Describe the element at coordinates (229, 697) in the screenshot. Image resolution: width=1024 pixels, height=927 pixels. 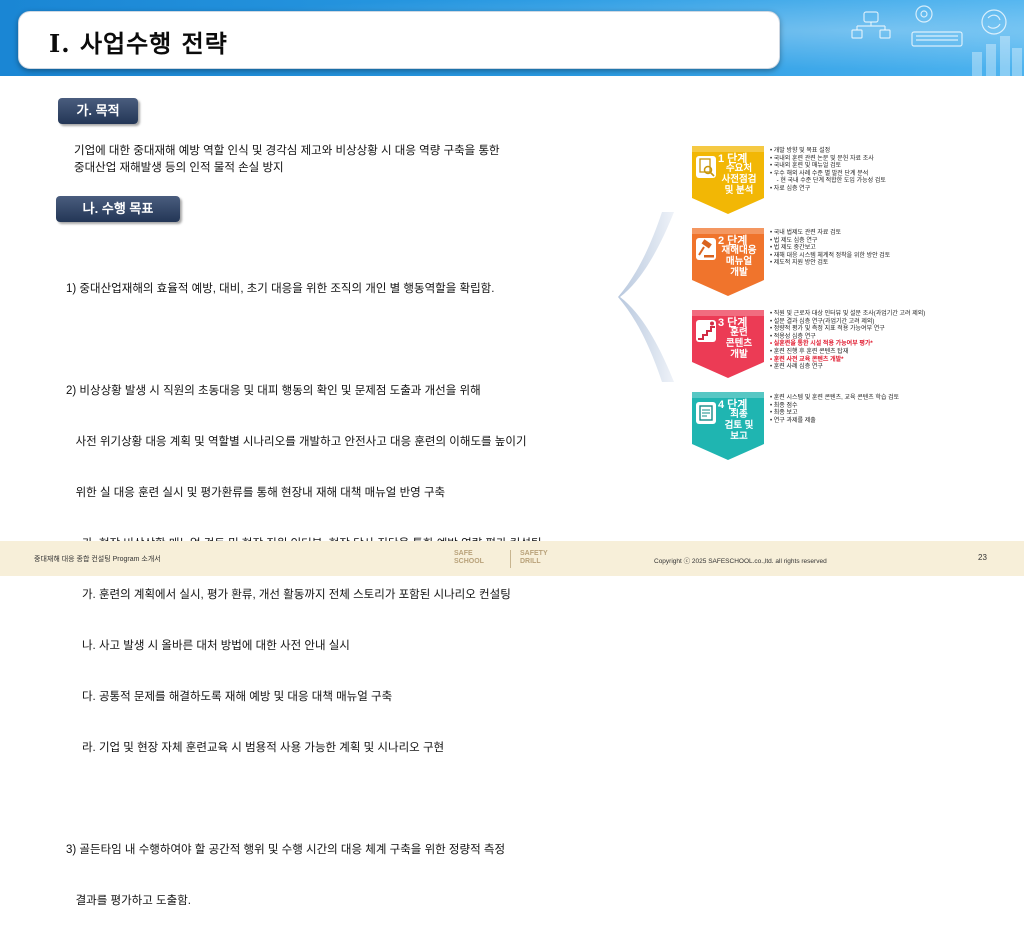
I see `goal-line: 다. 공통적 문제를 해결하도록 재해 예방 및 대응 대책 매뉴얼 구축` at that location.